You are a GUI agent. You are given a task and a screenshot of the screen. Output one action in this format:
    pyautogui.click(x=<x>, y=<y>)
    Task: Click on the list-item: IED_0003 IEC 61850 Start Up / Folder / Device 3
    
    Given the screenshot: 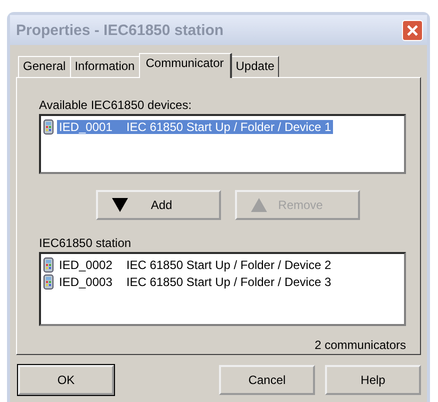 What is the action you would take?
    pyautogui.click(x=222, y=281)
    